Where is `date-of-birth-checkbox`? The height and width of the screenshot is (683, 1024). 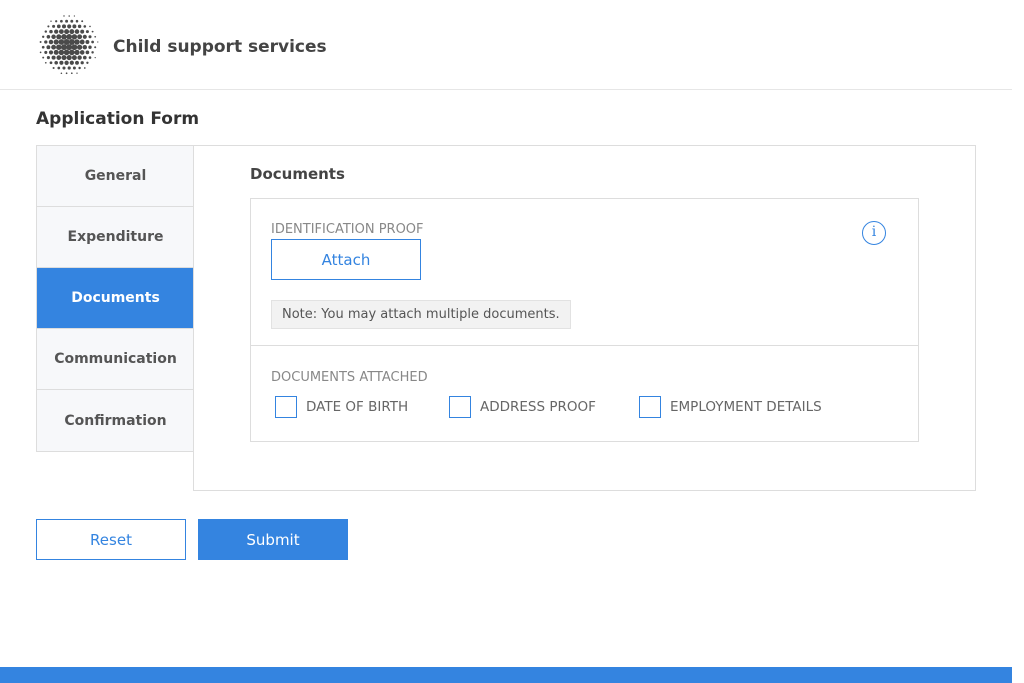
date-of-birth-checkbox is located at coordinates (286, 407).